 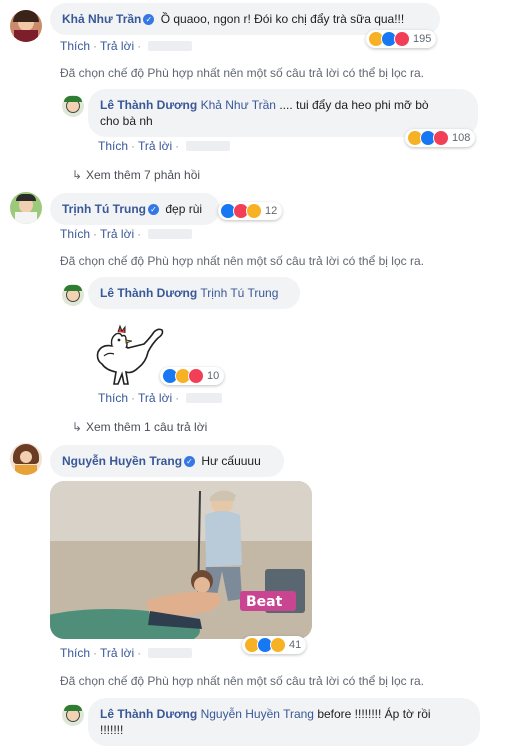 I want to click on comment-bubble: Trịnh Tú Trung ✓ đẹp rùi, so click(x=135, y=209).